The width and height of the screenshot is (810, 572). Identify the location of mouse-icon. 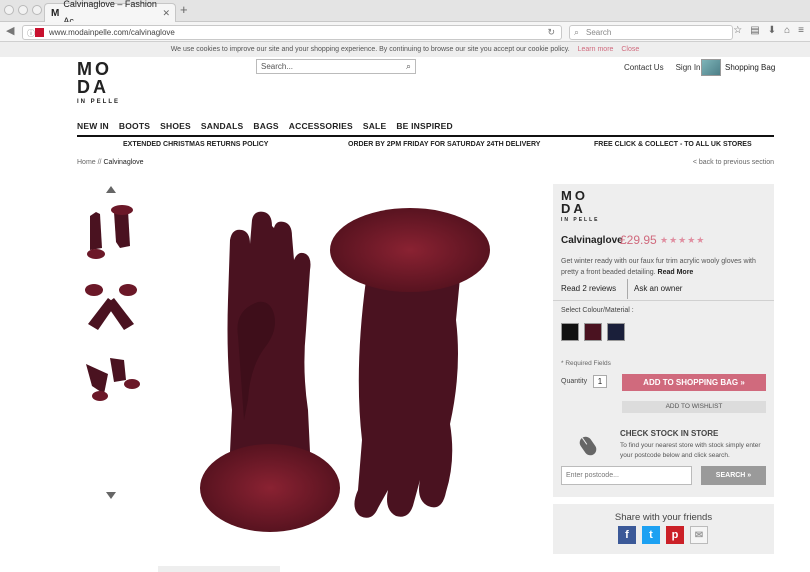
(588, 446).